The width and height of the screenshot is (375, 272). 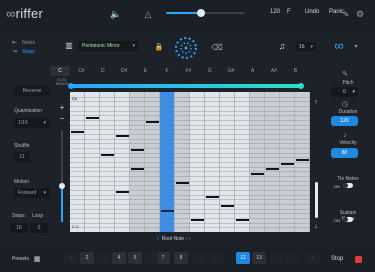 I want to click on volume-slider, so click(x=205, y=13).